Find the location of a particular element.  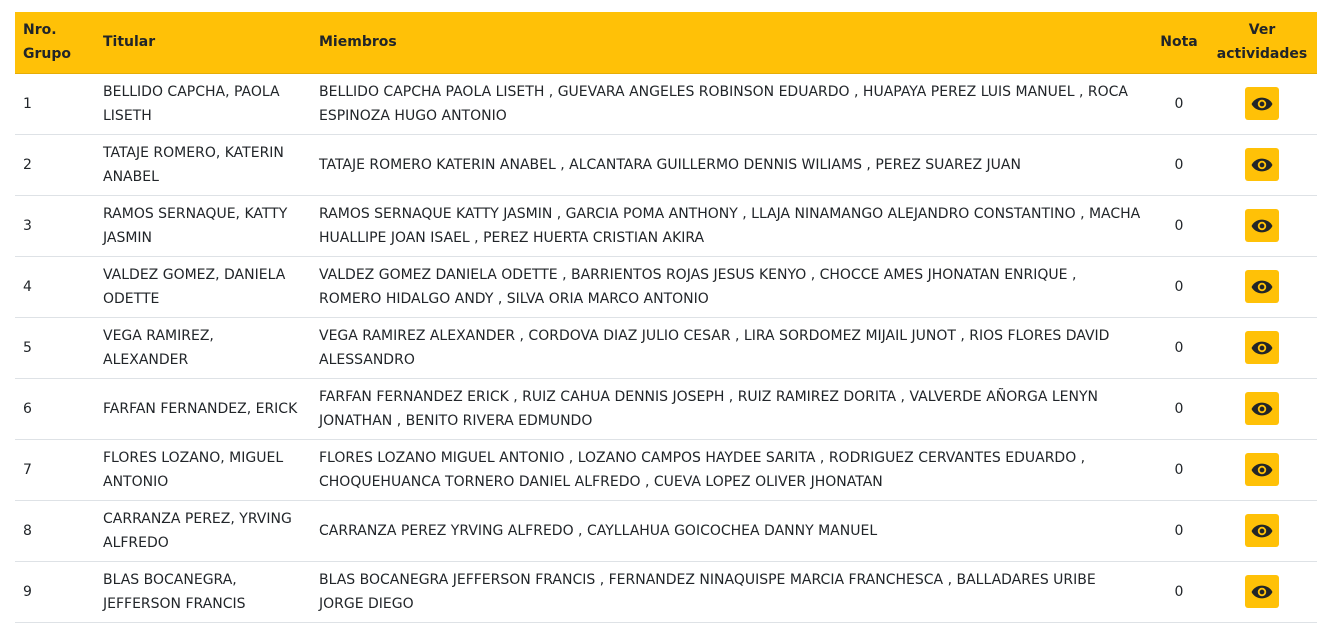

cell-titular: FARFAN FERNANDEZ, ERICK is located at coordinates (200, 408).